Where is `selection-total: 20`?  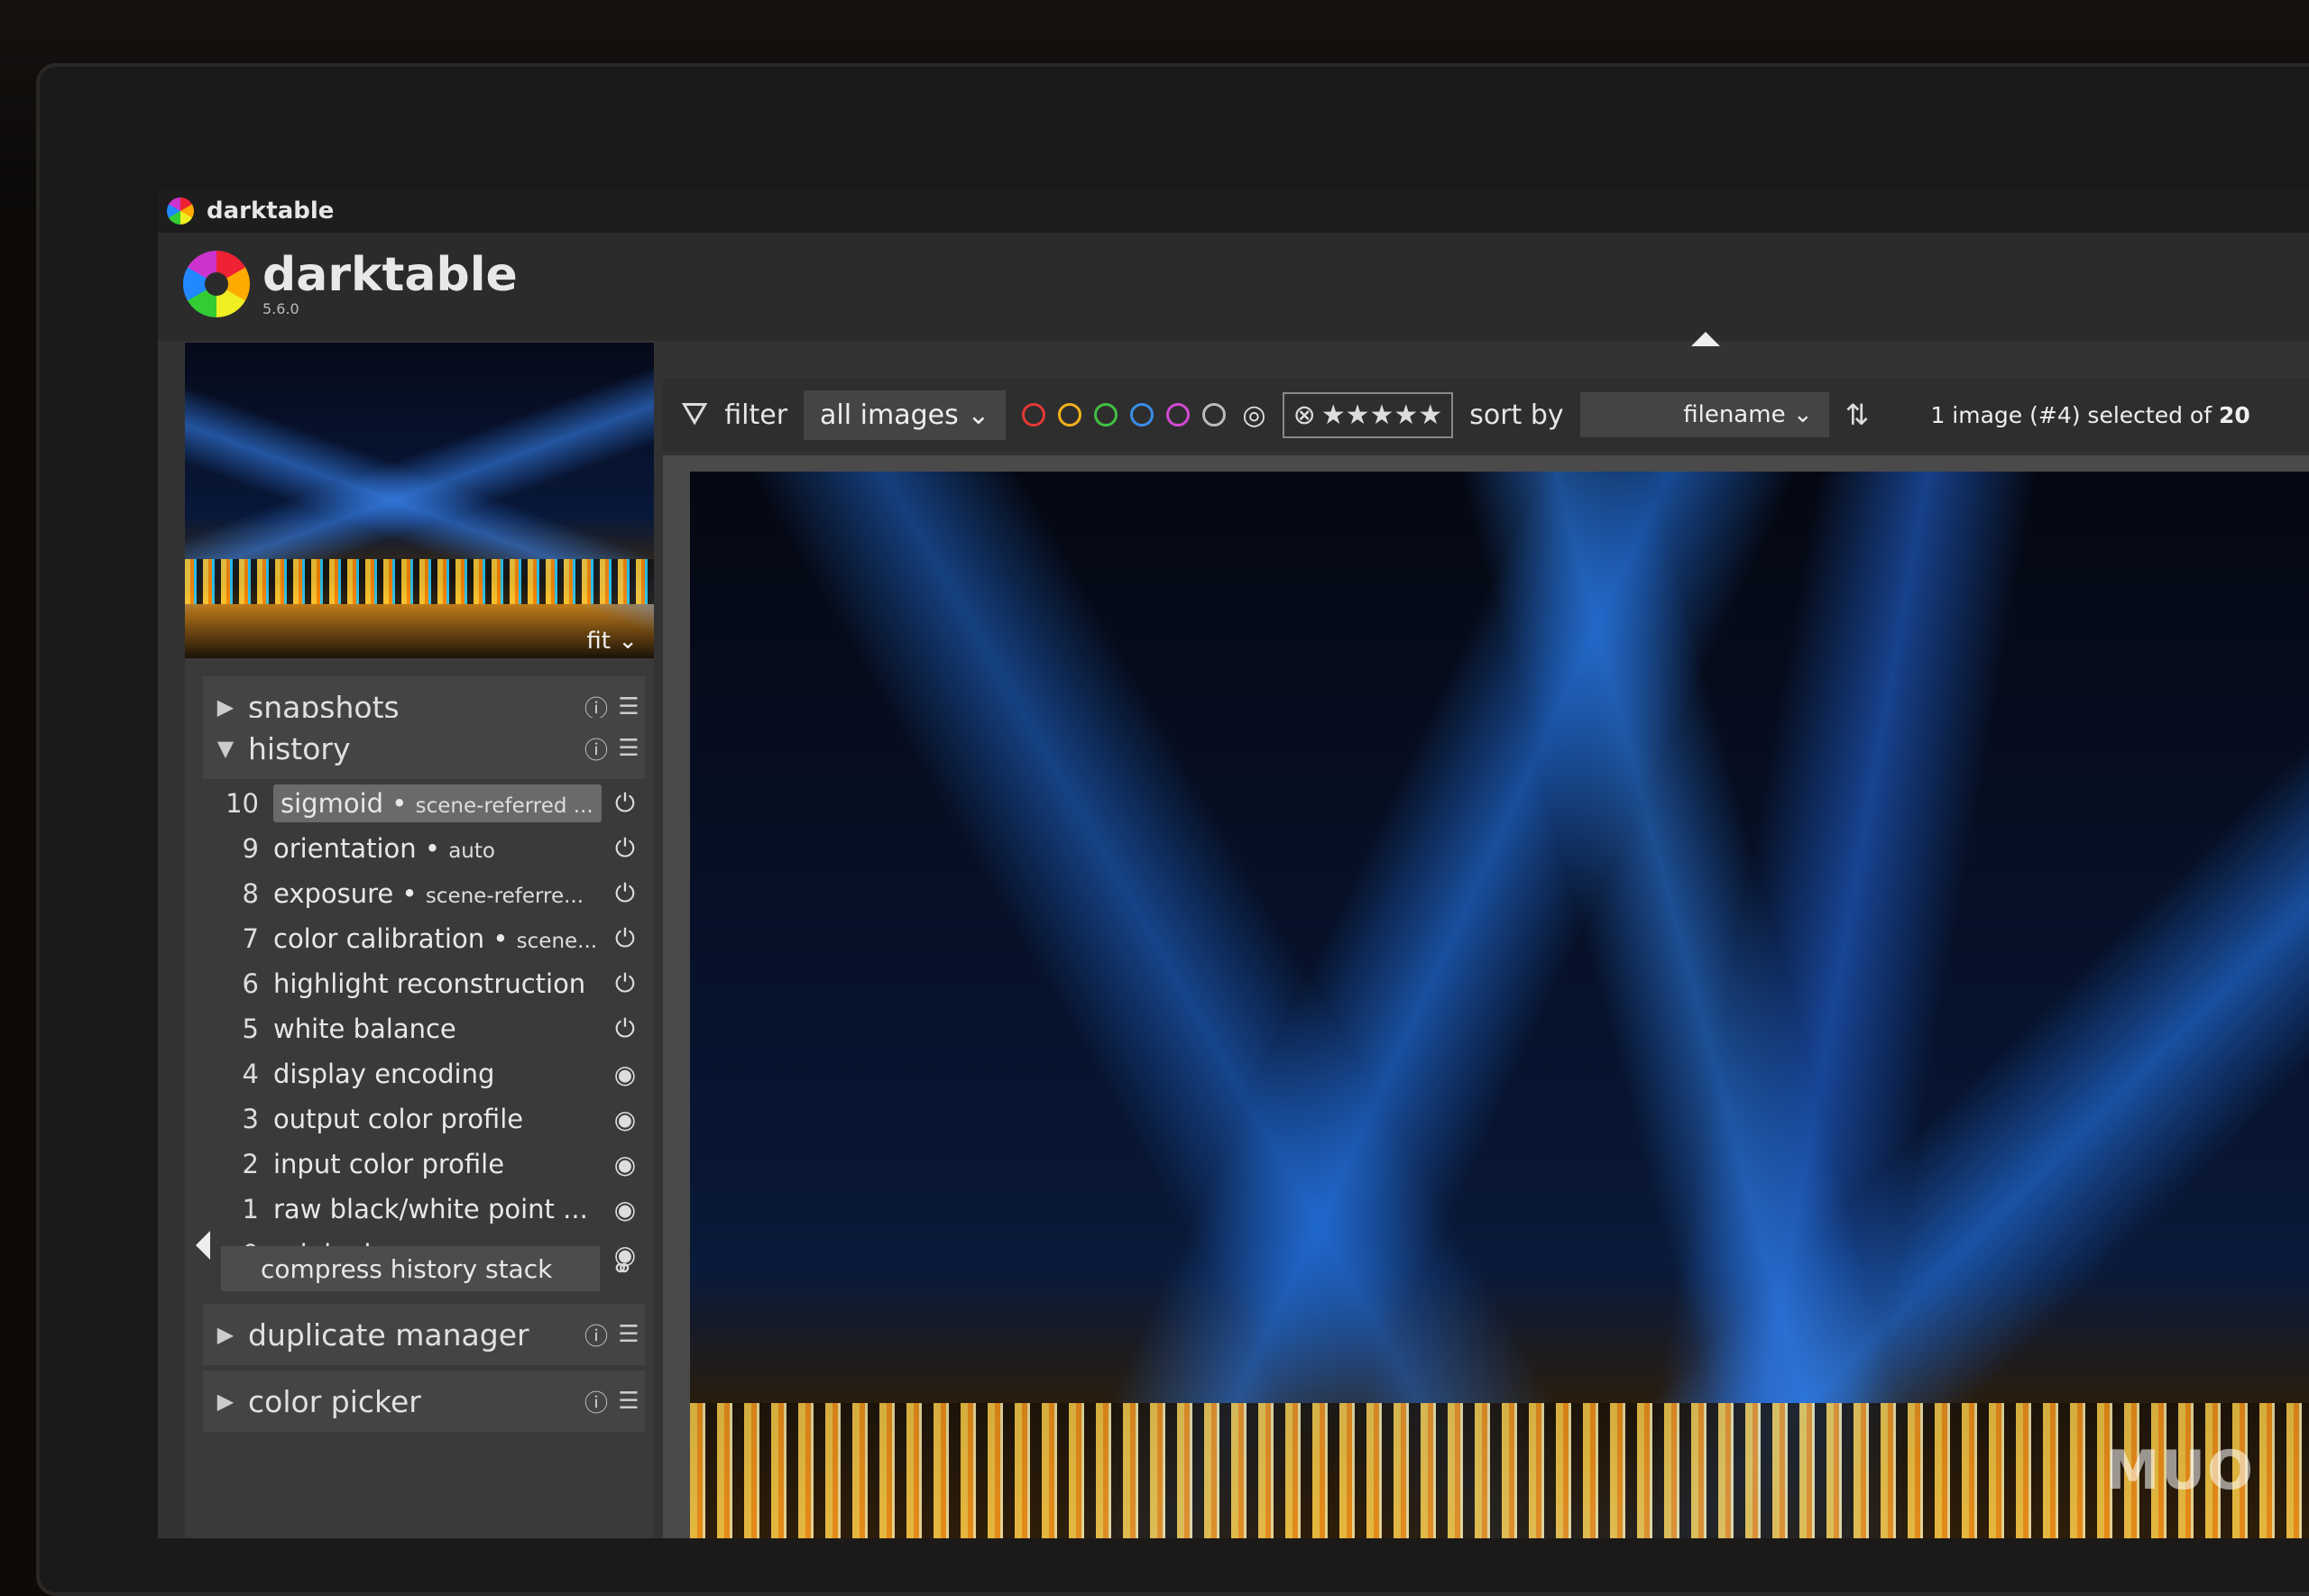 selection-total: 20 is located at coordinates (2234, 414).